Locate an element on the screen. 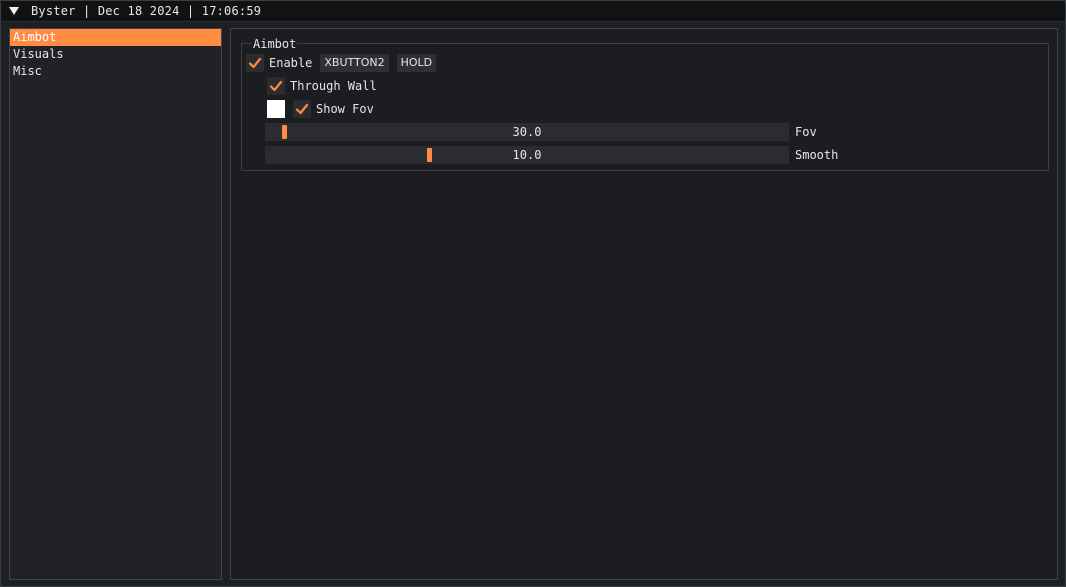 This screenshot has width=1066, height=587. triangle-down-icon is located at coordinates (14, 11).